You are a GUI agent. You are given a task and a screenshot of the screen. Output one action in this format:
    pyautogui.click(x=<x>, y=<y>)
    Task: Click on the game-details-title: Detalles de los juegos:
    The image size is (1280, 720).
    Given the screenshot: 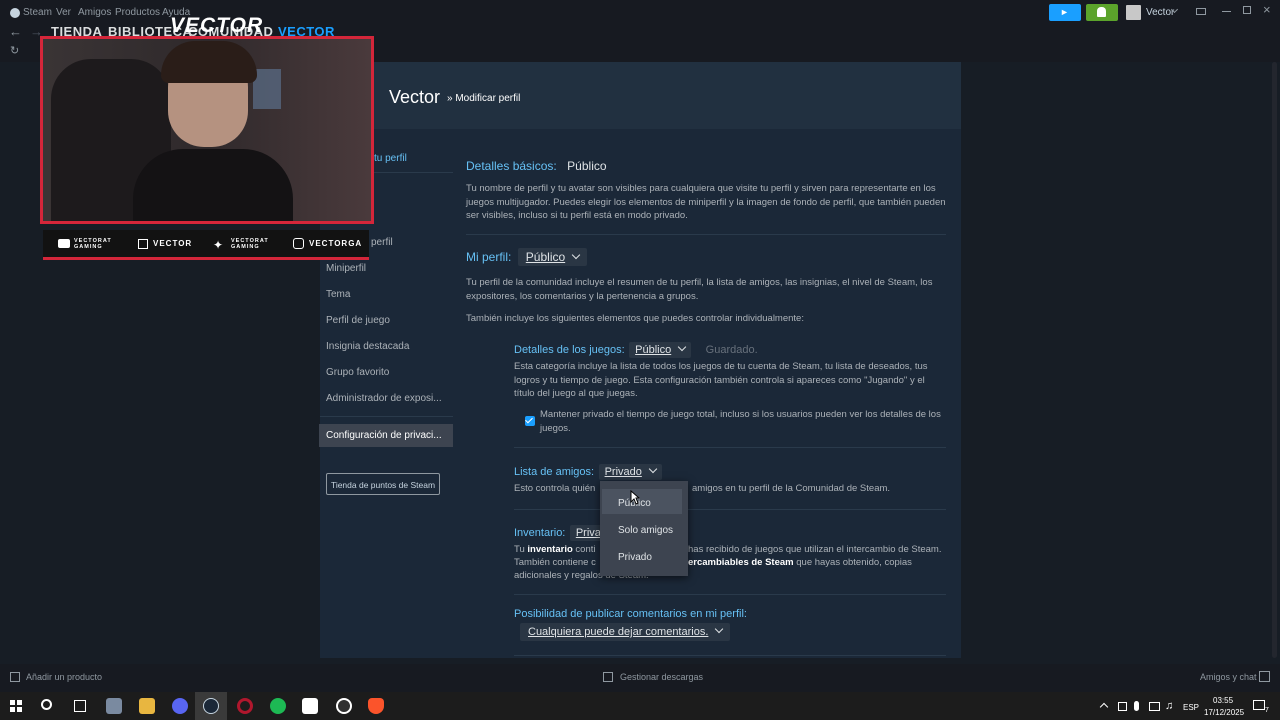 What is the action you would take?
    pyautogui.click(x=569, y=350)
    